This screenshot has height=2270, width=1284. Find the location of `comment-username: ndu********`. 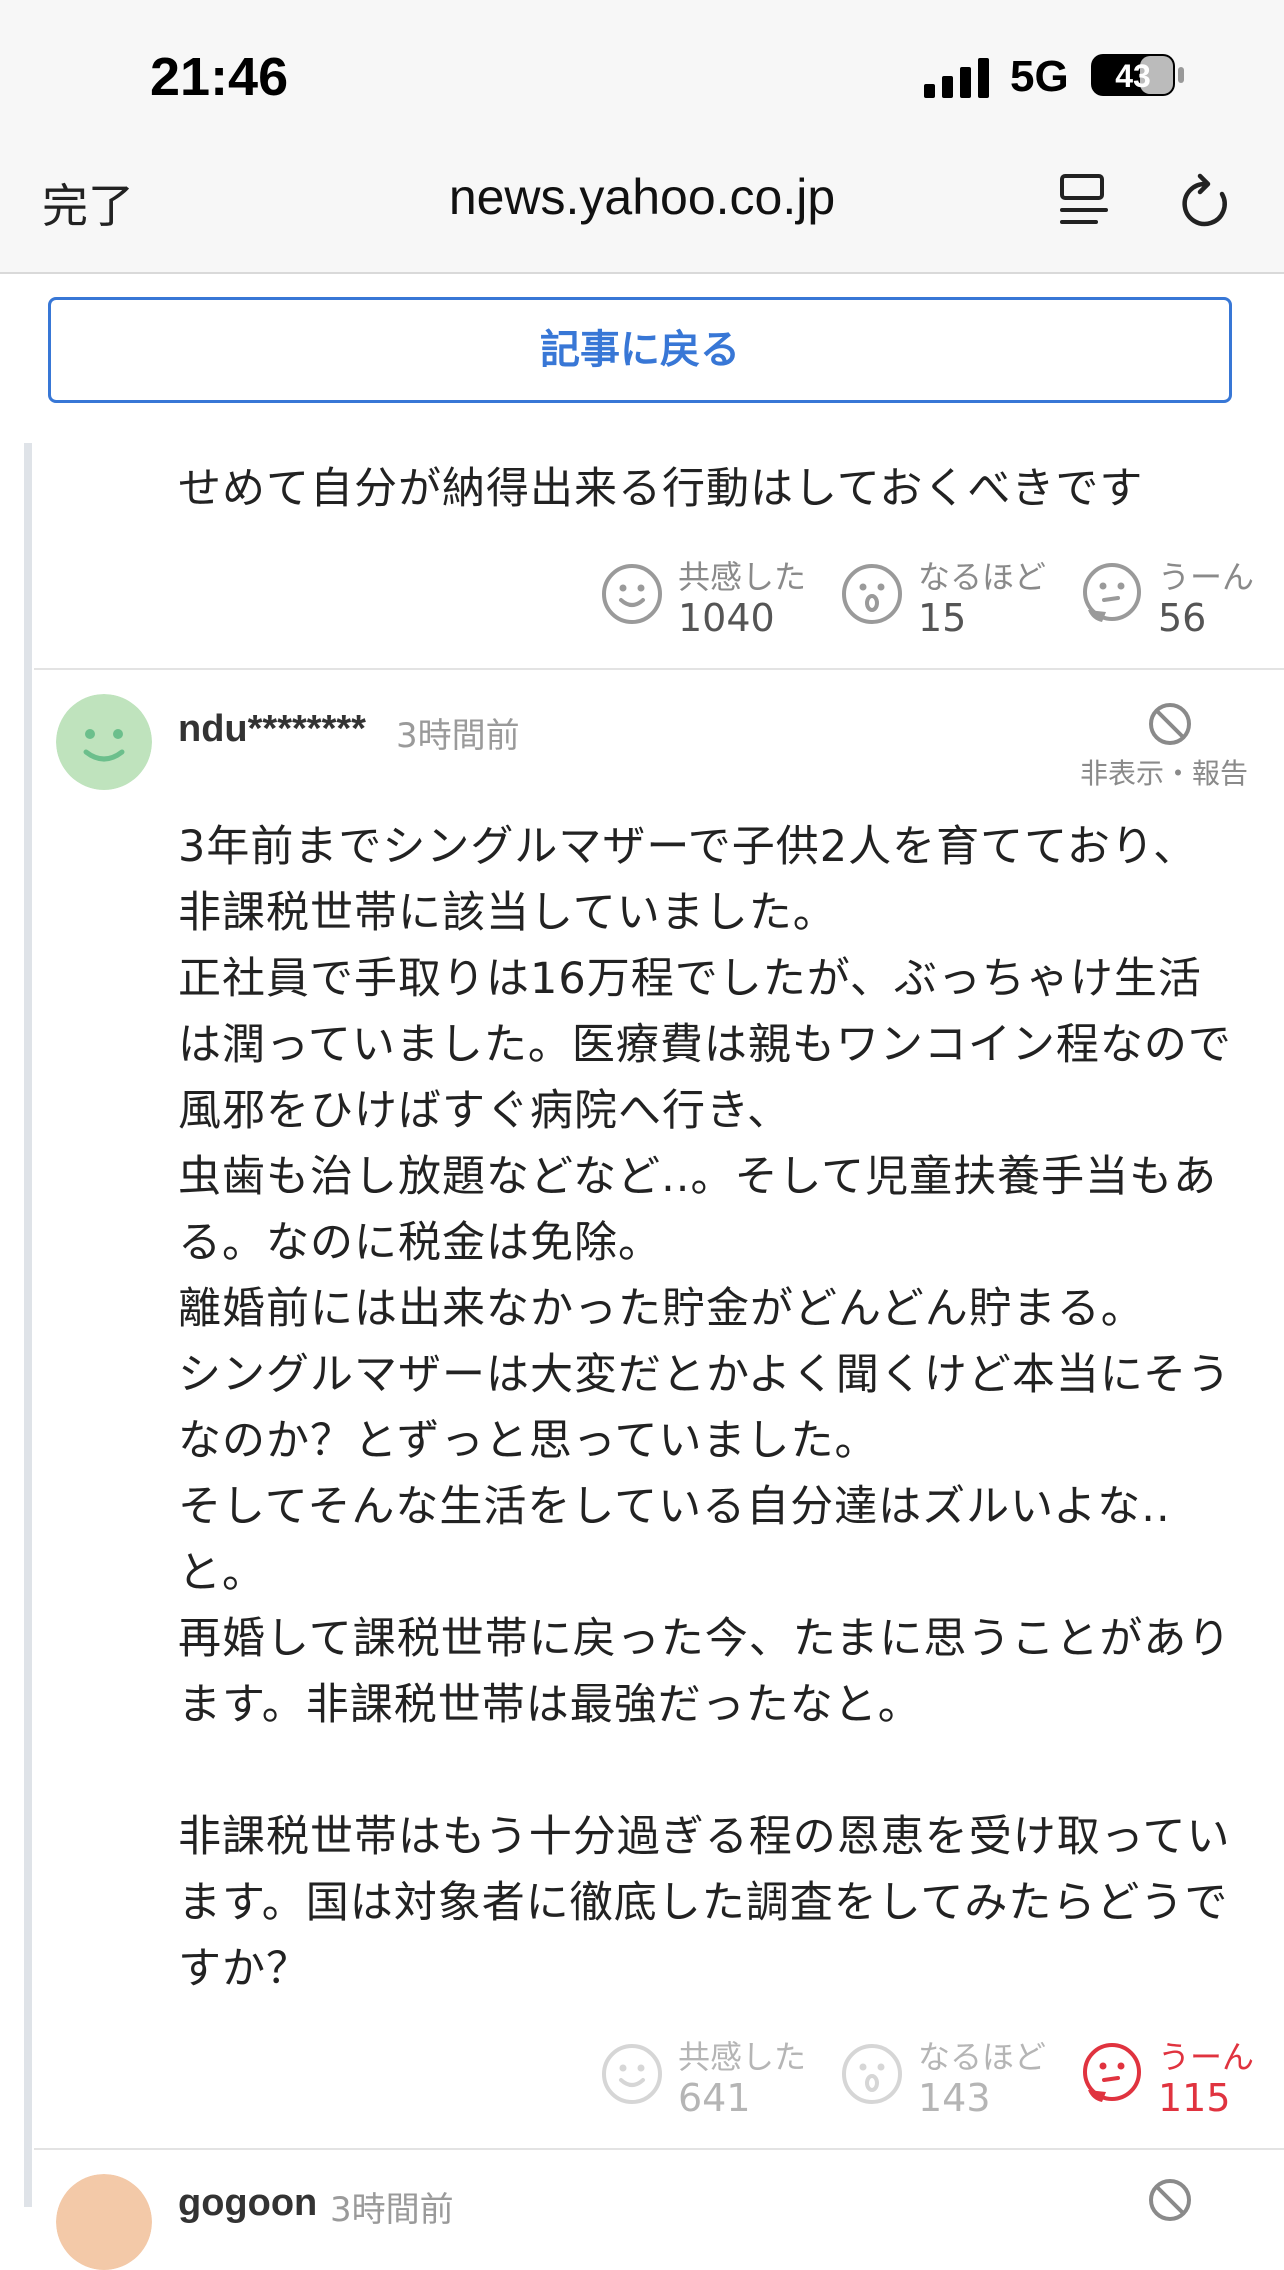

comment-username: ndu******** is located at coordinates (272, 729).